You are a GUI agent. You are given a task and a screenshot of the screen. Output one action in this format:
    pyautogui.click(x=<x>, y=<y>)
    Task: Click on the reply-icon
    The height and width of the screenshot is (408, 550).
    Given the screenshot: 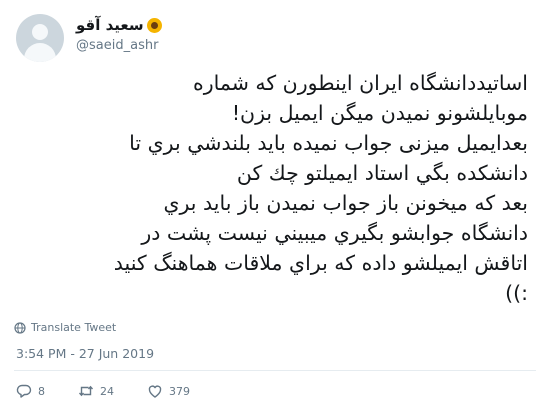 What is the action you would take?
    pyautogui.click(x=24, y=391)
    